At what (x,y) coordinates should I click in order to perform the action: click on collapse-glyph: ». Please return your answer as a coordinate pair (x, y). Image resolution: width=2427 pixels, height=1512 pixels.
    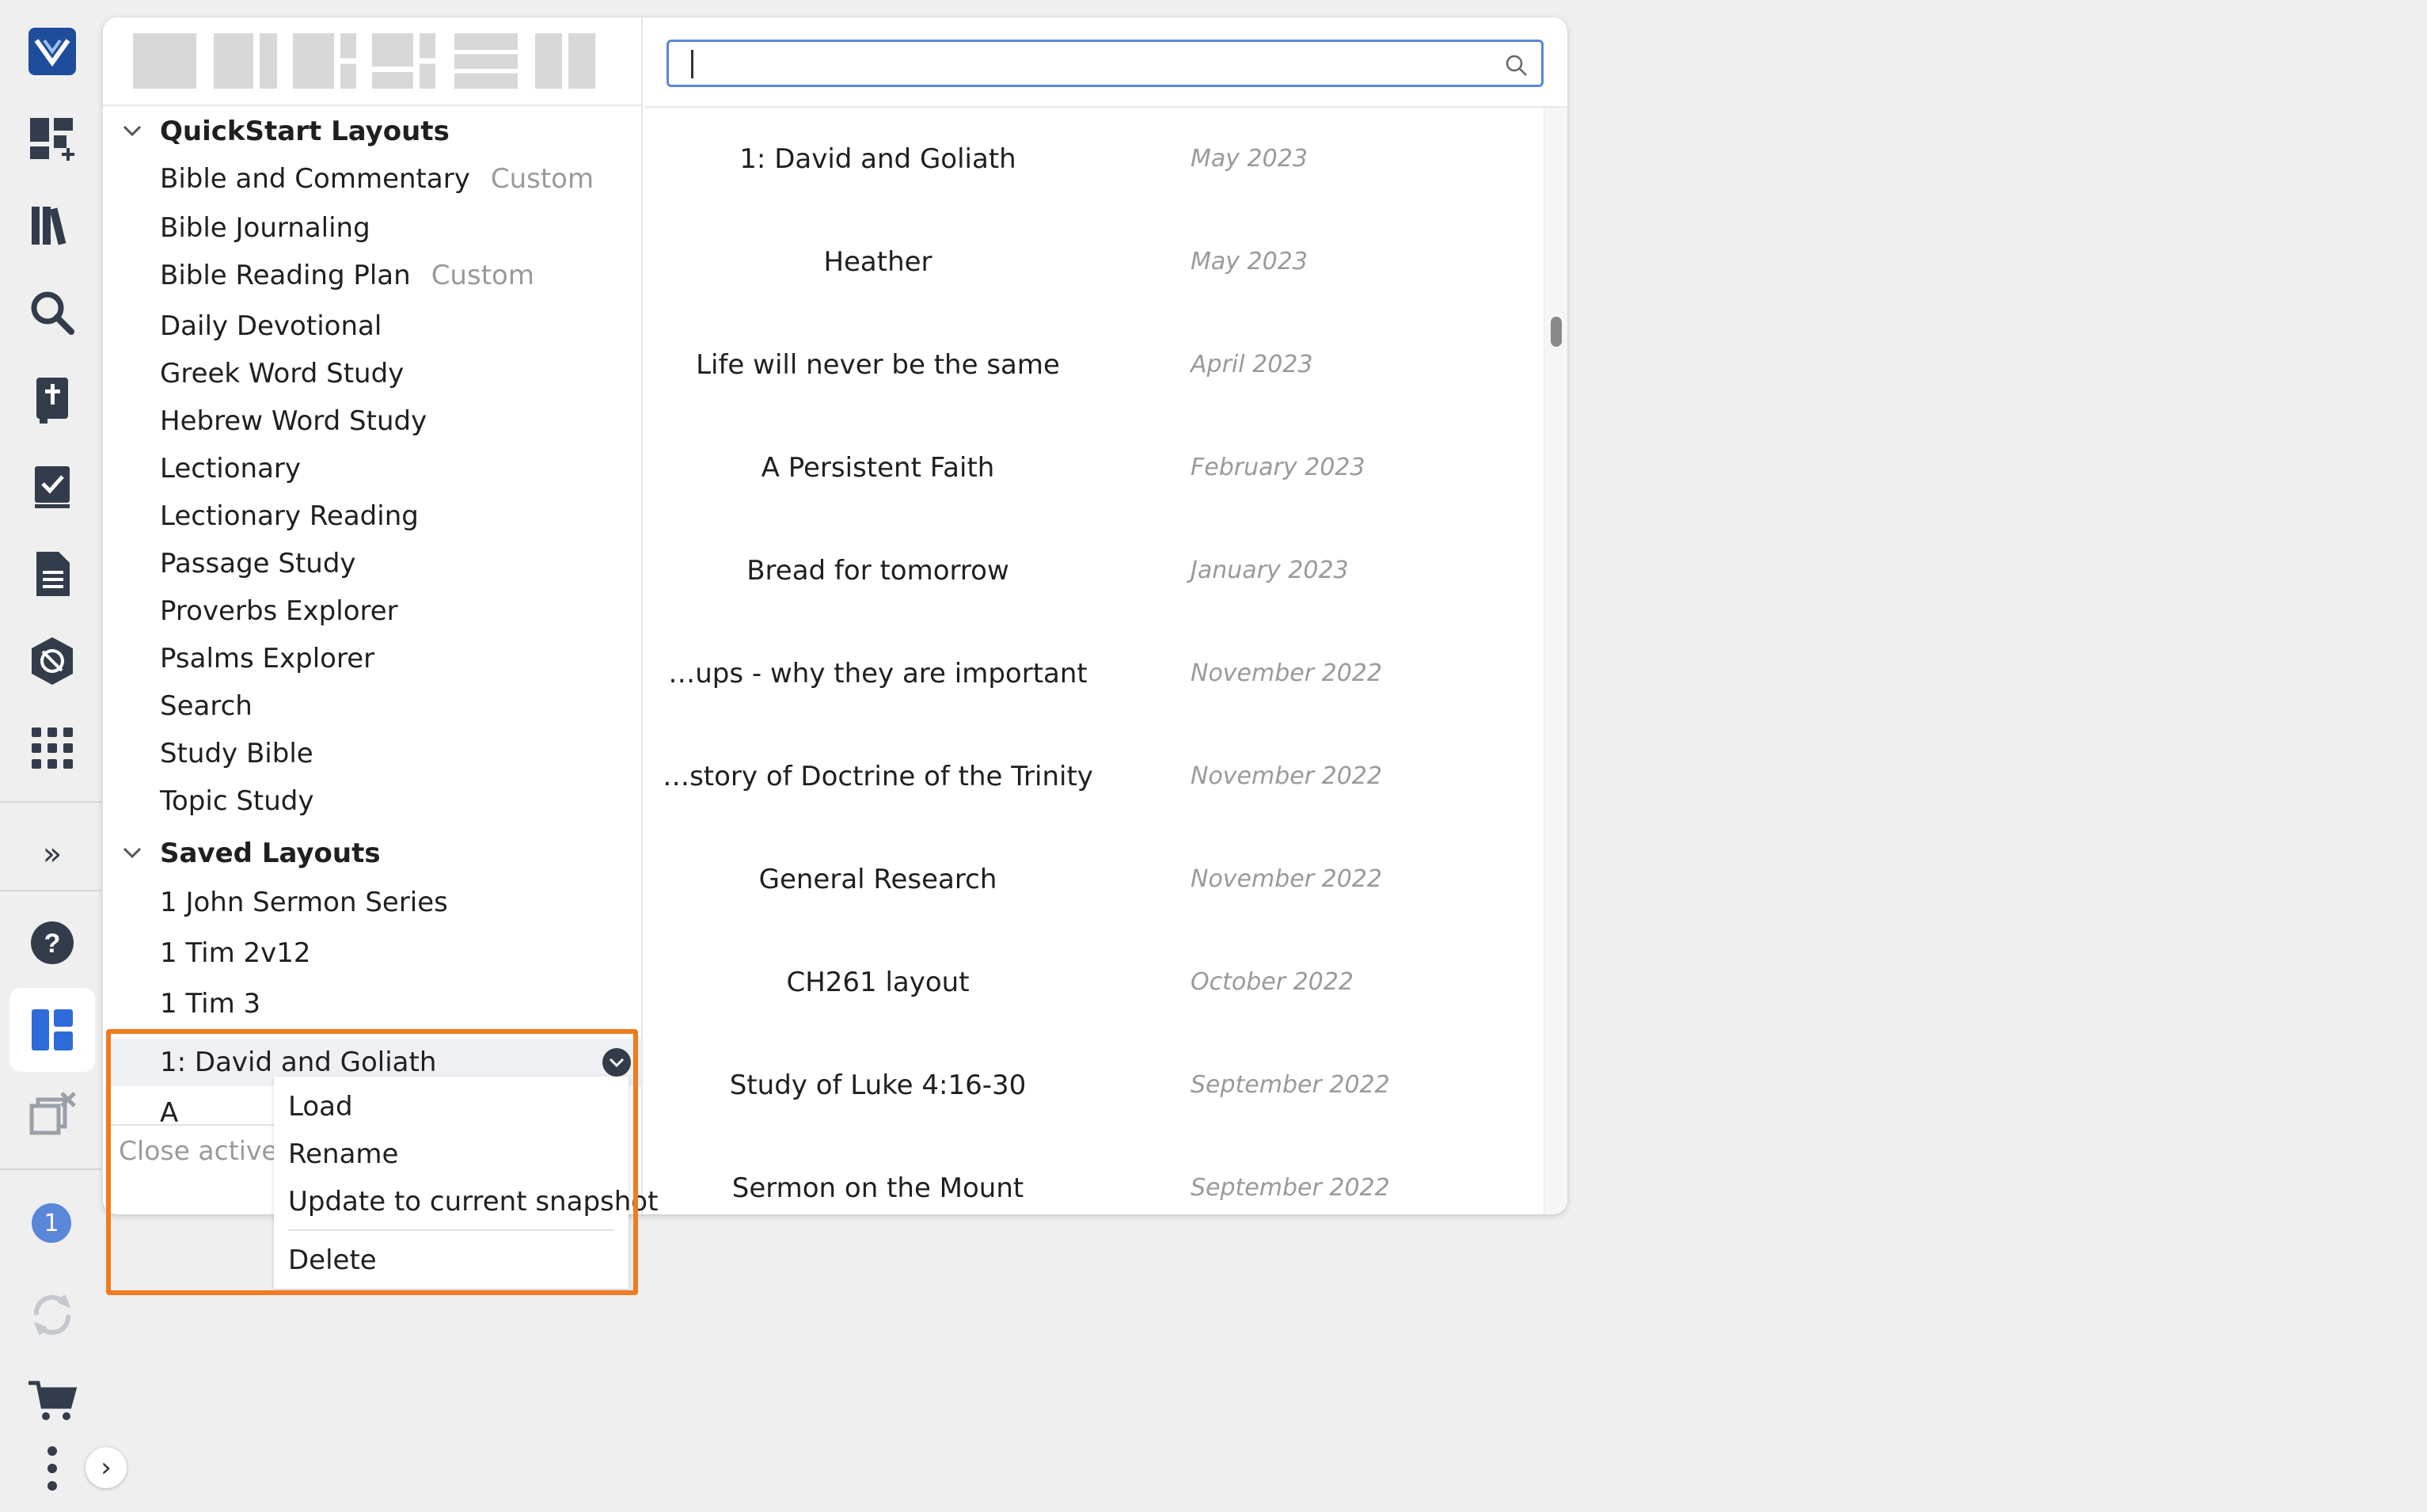
    Looking at the image, I should click on (53, 854).